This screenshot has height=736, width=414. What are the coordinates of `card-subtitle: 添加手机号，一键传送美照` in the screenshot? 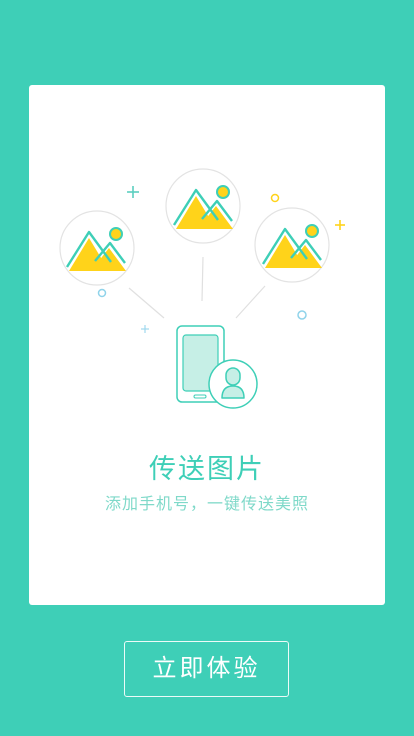 It's located at (206, 503).